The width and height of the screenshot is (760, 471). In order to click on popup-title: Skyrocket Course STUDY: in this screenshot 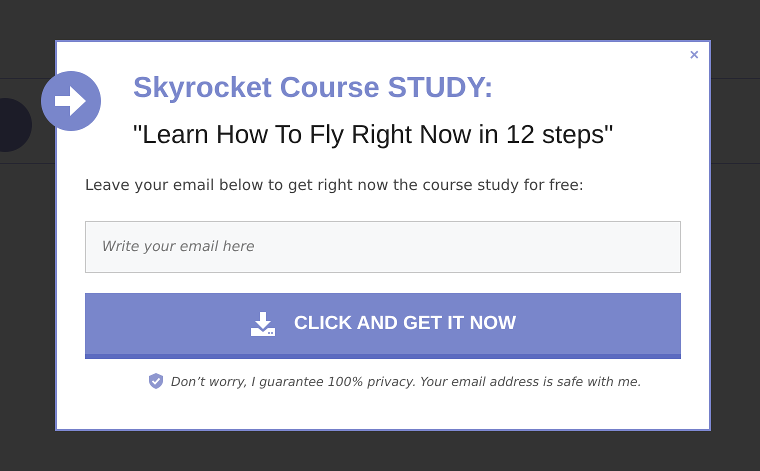, I will do `click(313, 88)`.